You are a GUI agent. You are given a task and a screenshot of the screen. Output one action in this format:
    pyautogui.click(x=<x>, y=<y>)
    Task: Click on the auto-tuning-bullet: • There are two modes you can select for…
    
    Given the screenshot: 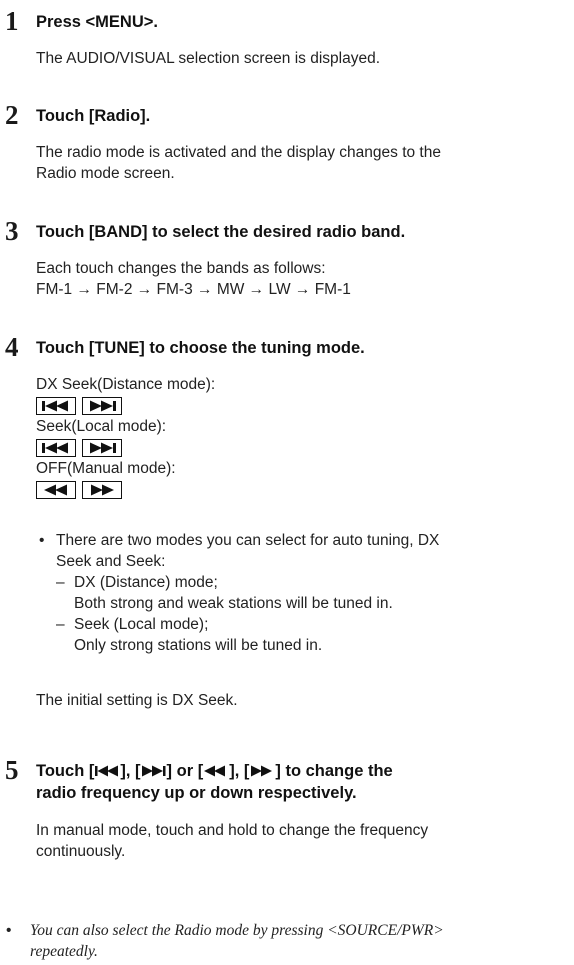 What is the action you would take?
    pyautogui.click(x=305, y=593)
    